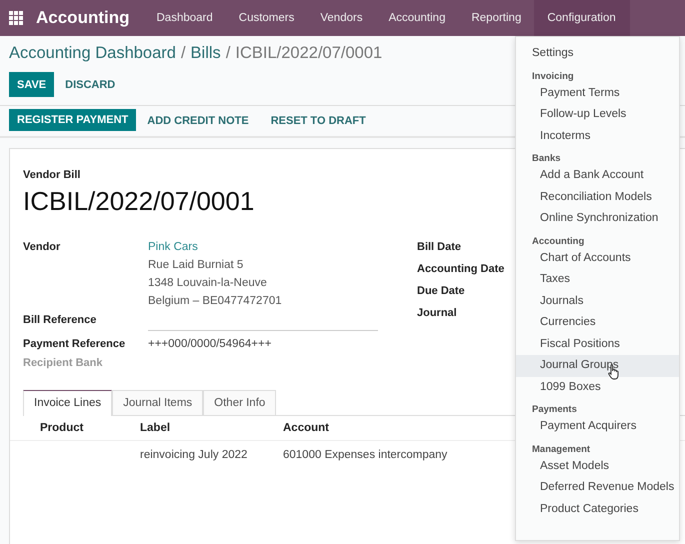  I want to click on menu-item: Configuration, so click(582, 18).